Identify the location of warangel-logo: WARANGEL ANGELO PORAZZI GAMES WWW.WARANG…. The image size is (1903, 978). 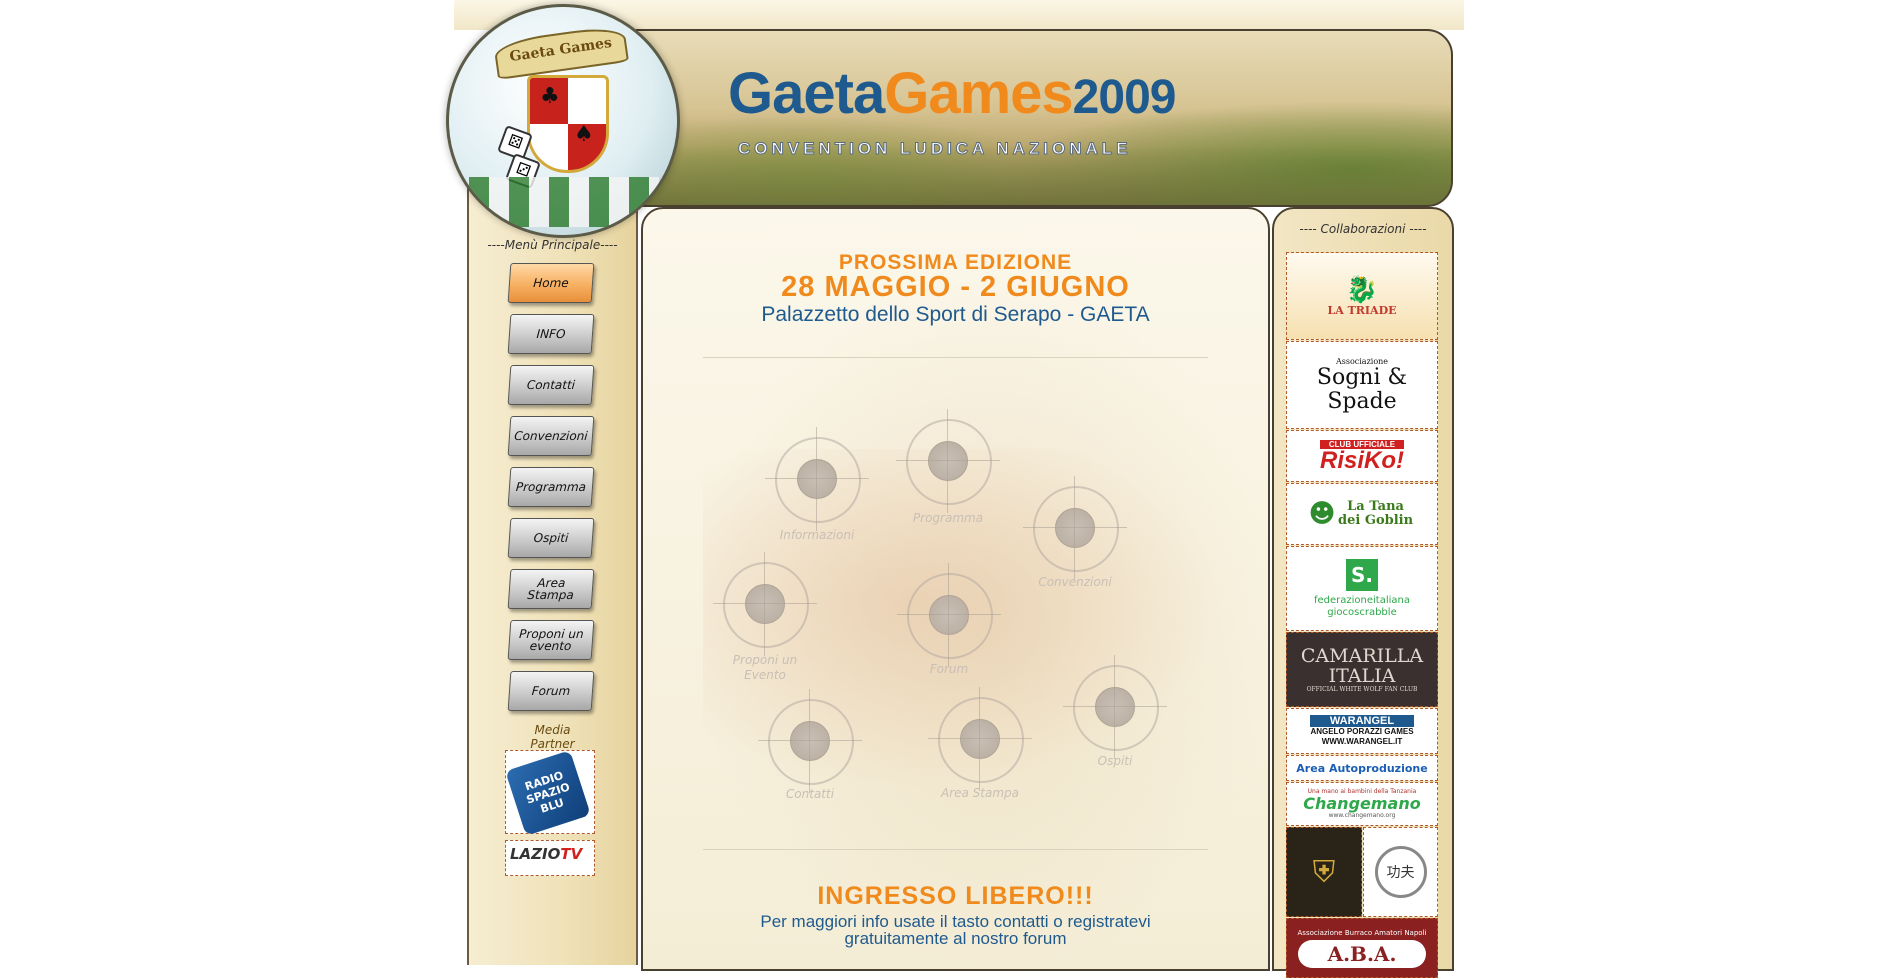
(1362, 731).